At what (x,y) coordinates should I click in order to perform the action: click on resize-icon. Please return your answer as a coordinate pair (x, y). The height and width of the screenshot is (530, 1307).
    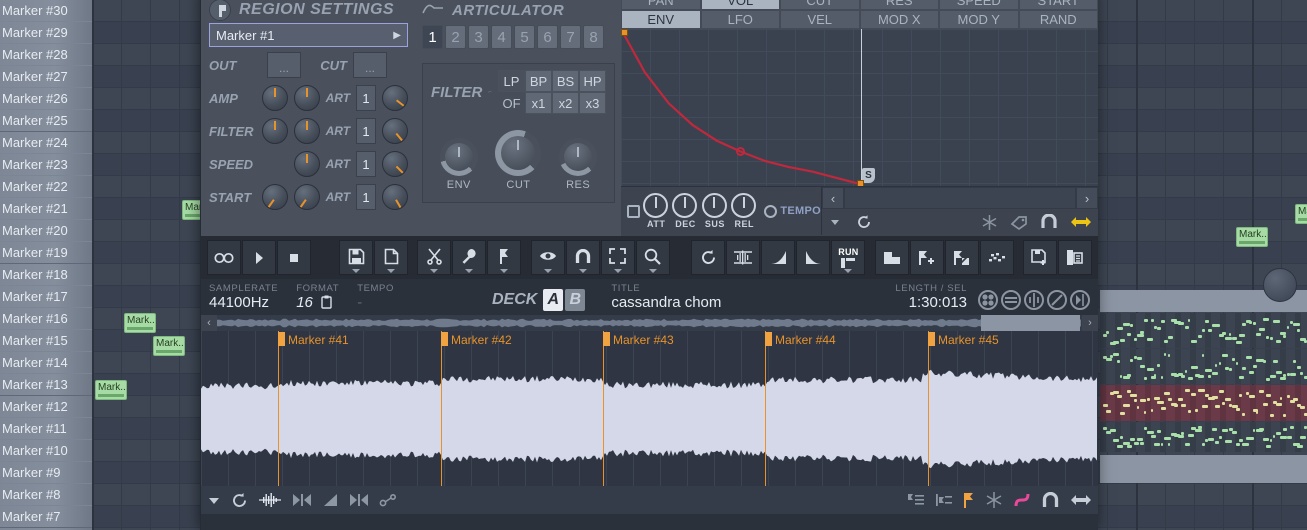
    Looking at the image, I should click on (1081, 222).